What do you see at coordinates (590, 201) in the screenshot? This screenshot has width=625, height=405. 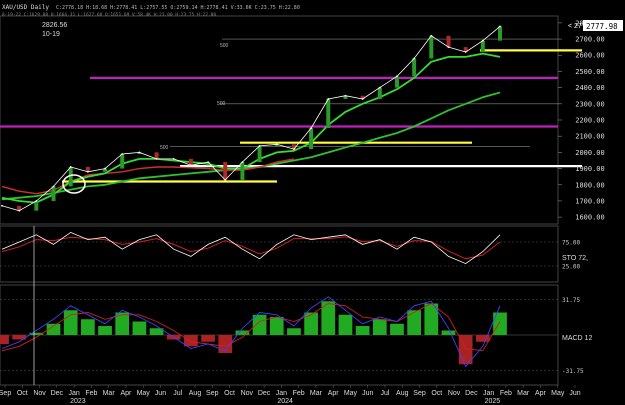 I see `price-tick-label: 1700.00` at bounding box center [590, 201].